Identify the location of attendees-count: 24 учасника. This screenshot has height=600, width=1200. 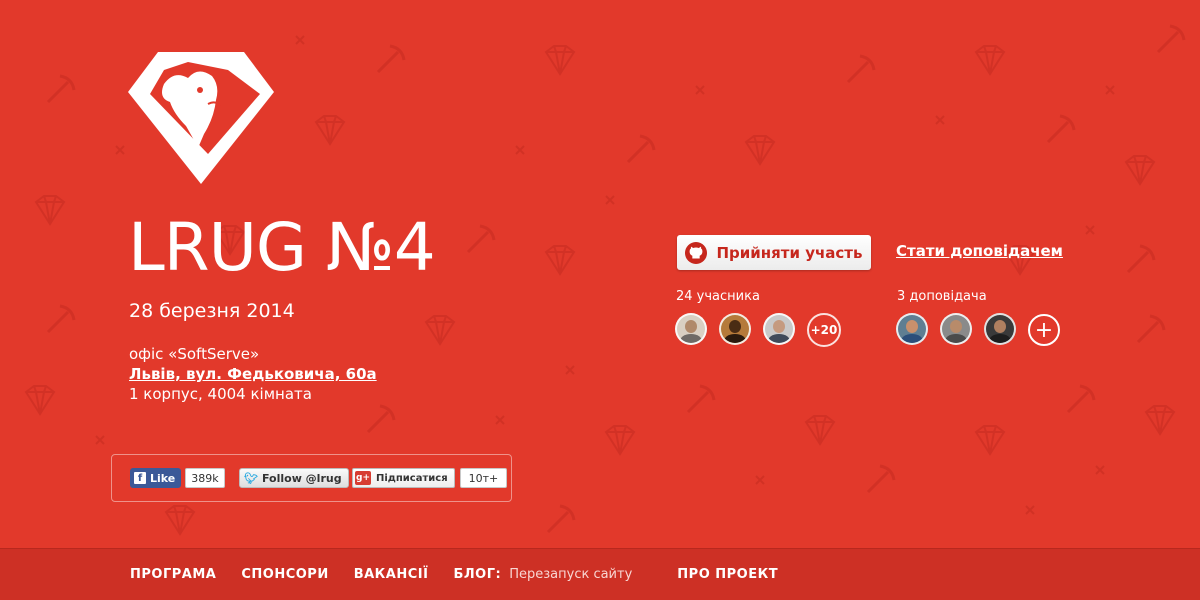
(718, 296).